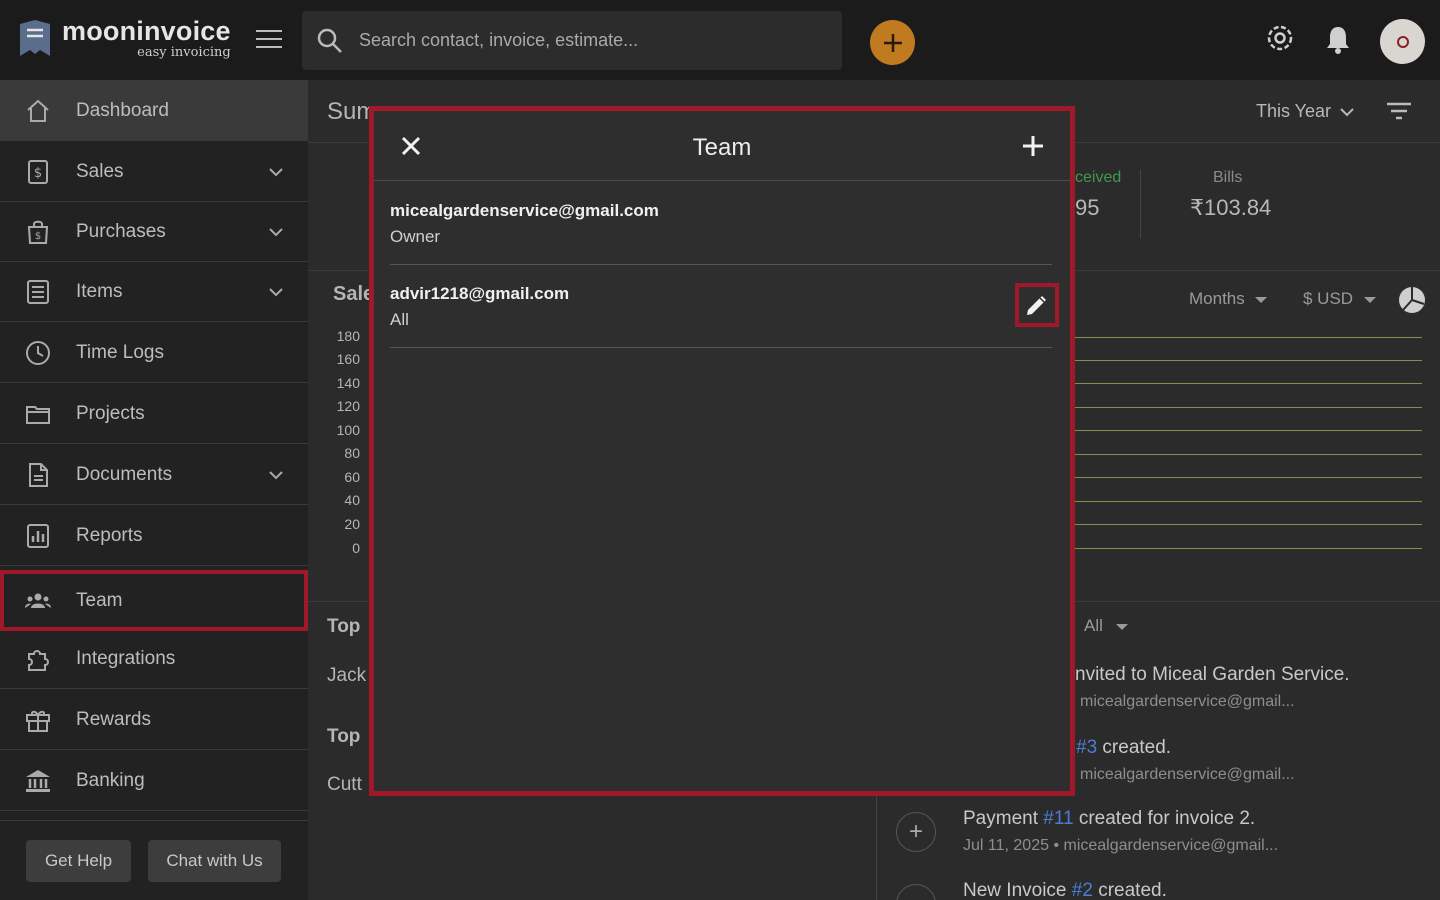 The image size is (1440, 900). I want to click on sidebar-item-documents: Documents, so click(154, 474).